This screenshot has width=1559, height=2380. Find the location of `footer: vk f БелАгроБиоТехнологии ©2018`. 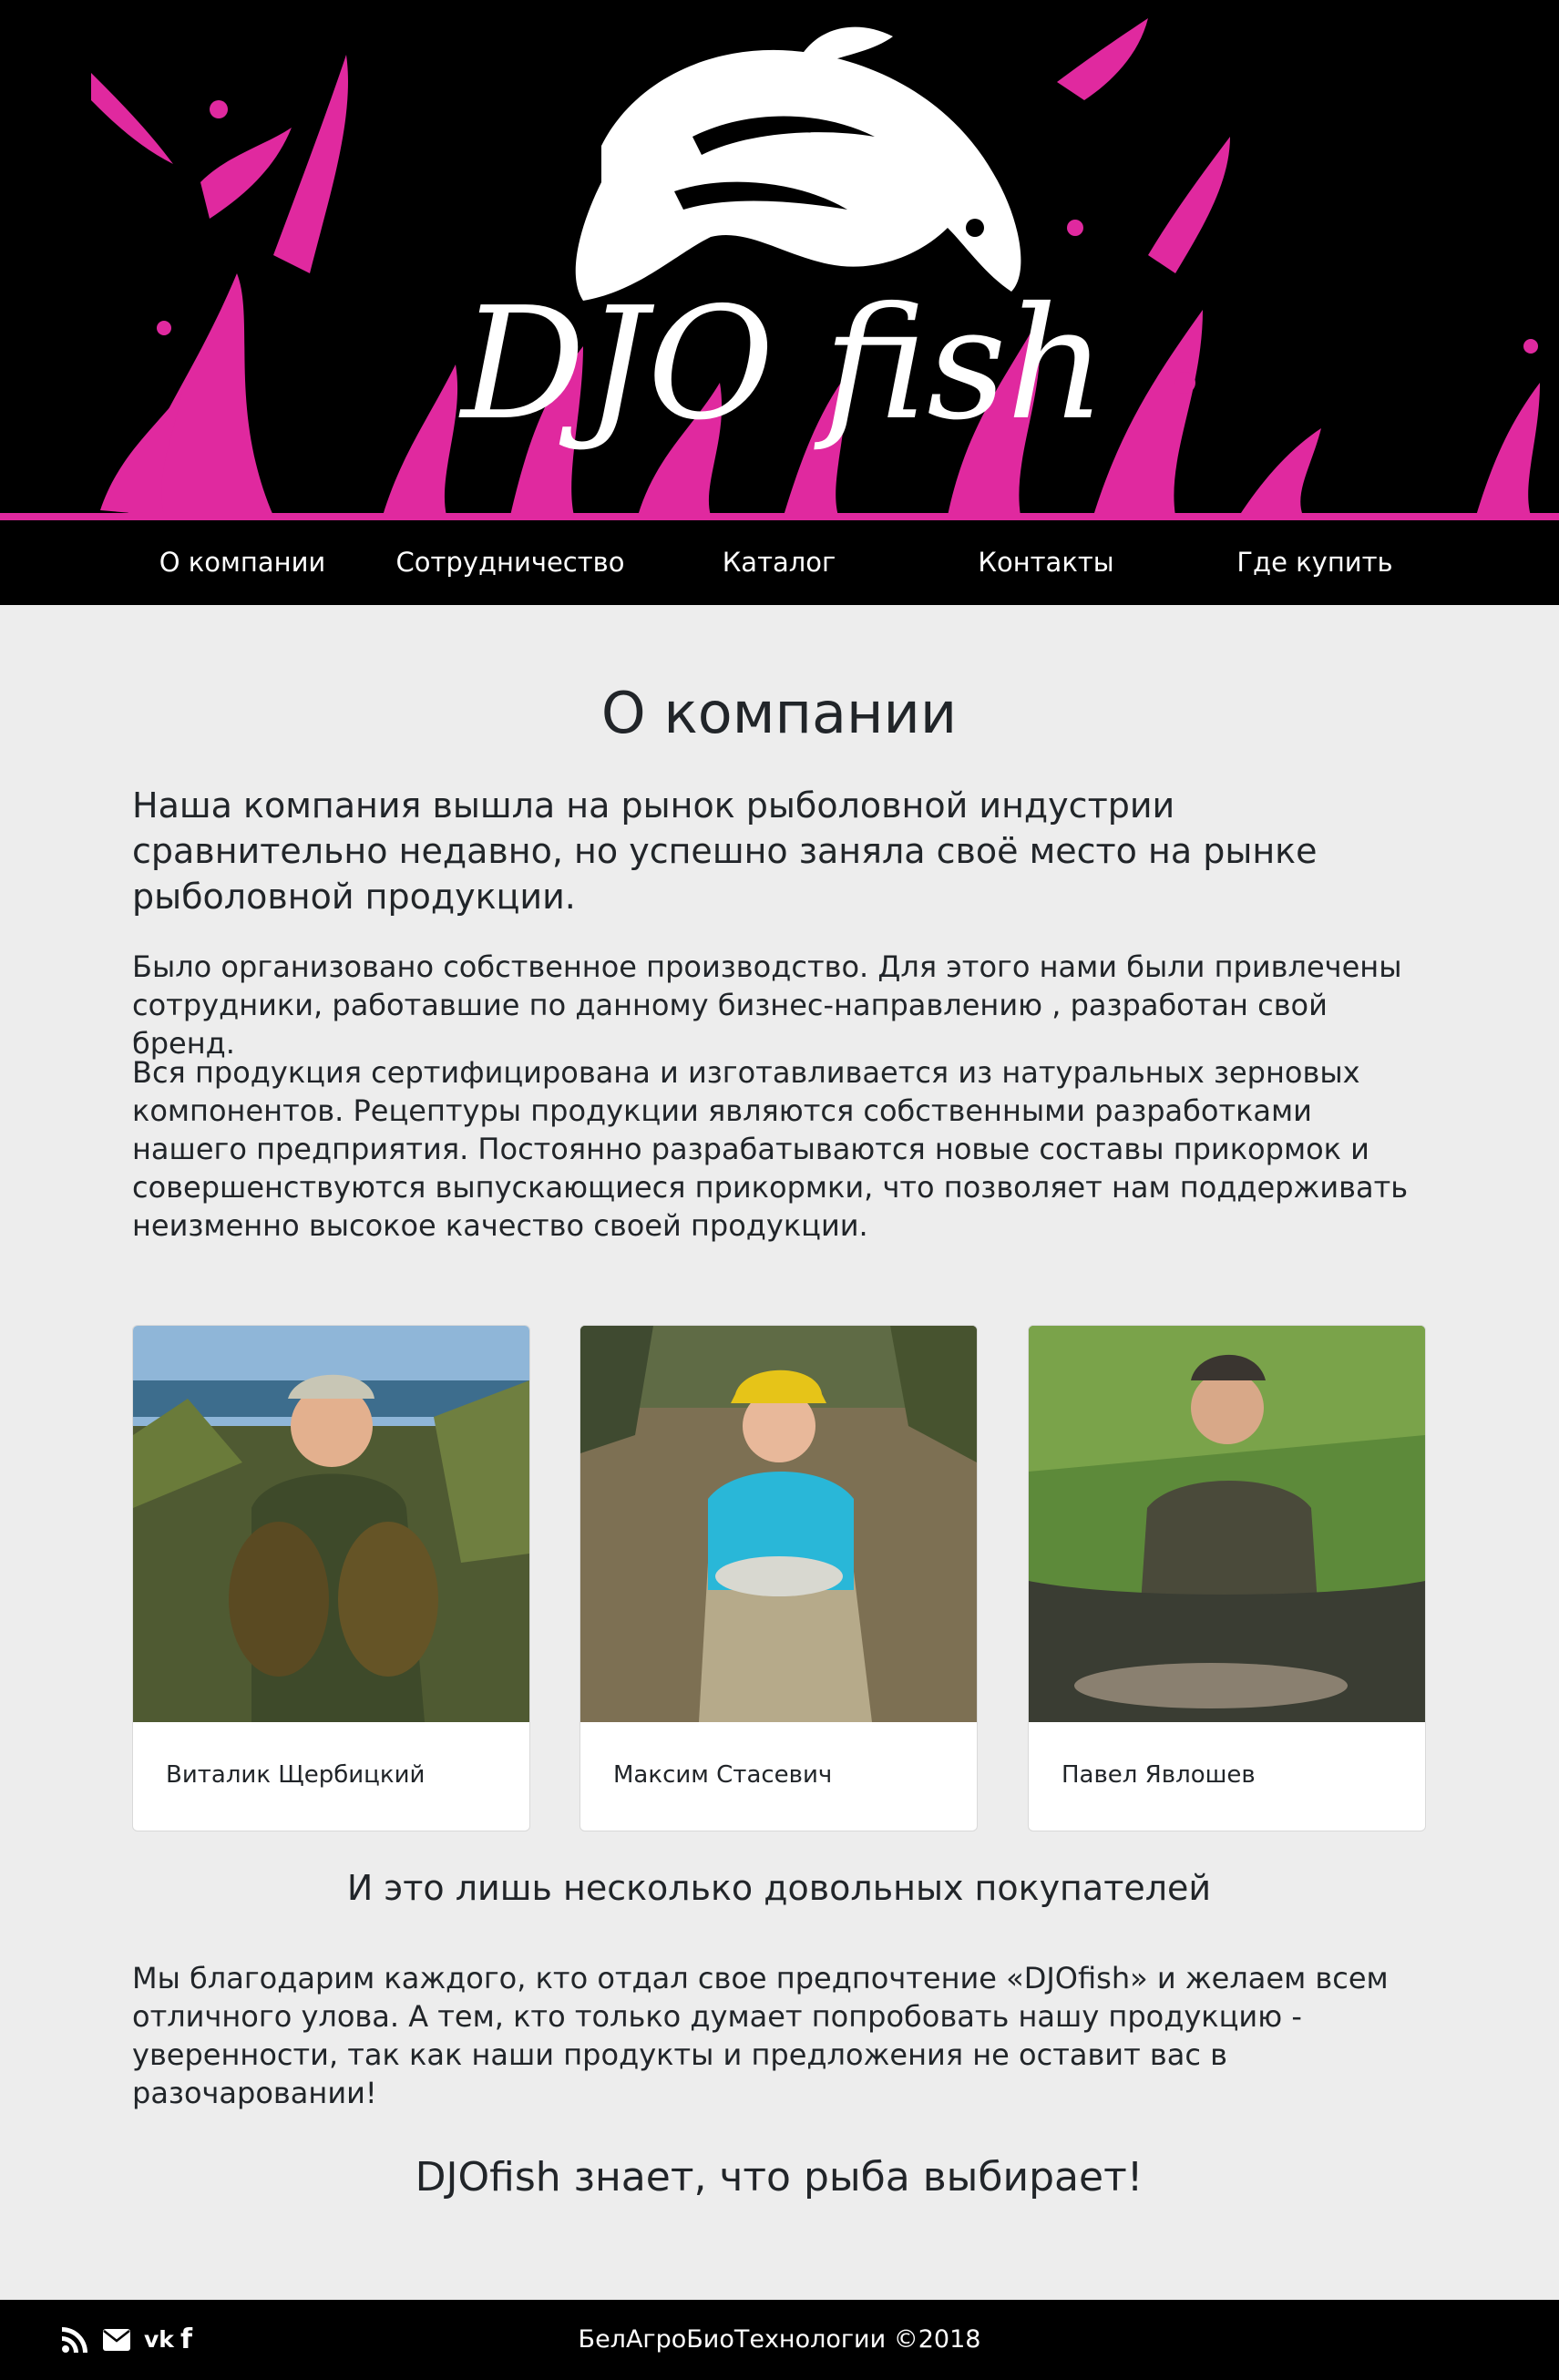

footer: vk f БелАгроБиоТехнологии ©2018 is located at coordinates (779, 2340).